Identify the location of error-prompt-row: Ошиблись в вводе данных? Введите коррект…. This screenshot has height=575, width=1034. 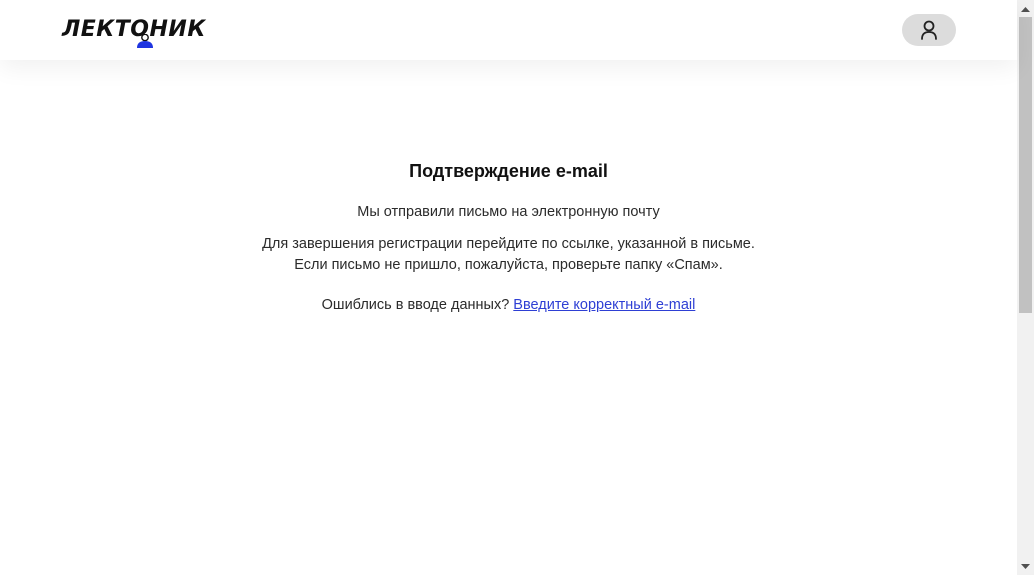
(508, 305).